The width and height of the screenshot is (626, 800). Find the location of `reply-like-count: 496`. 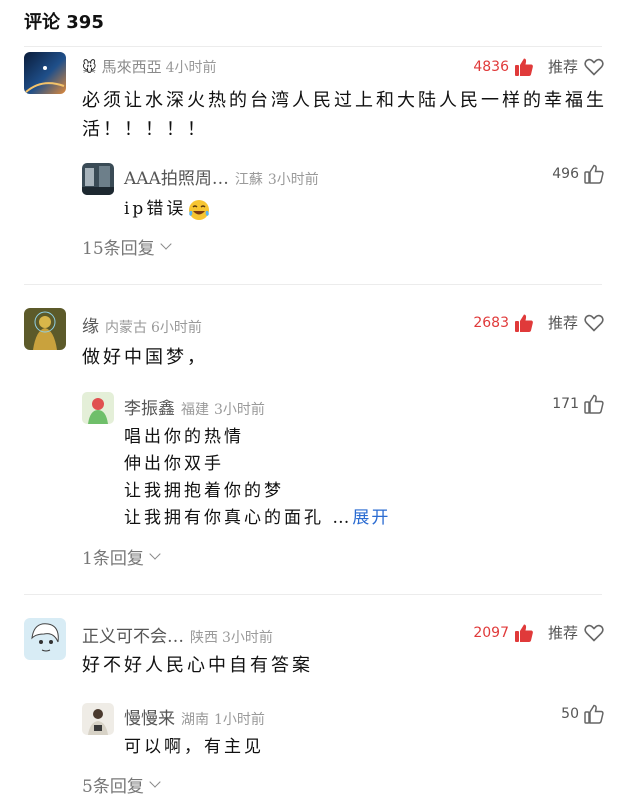

reply-like-count: 496 is located at coordinates (565, 174).